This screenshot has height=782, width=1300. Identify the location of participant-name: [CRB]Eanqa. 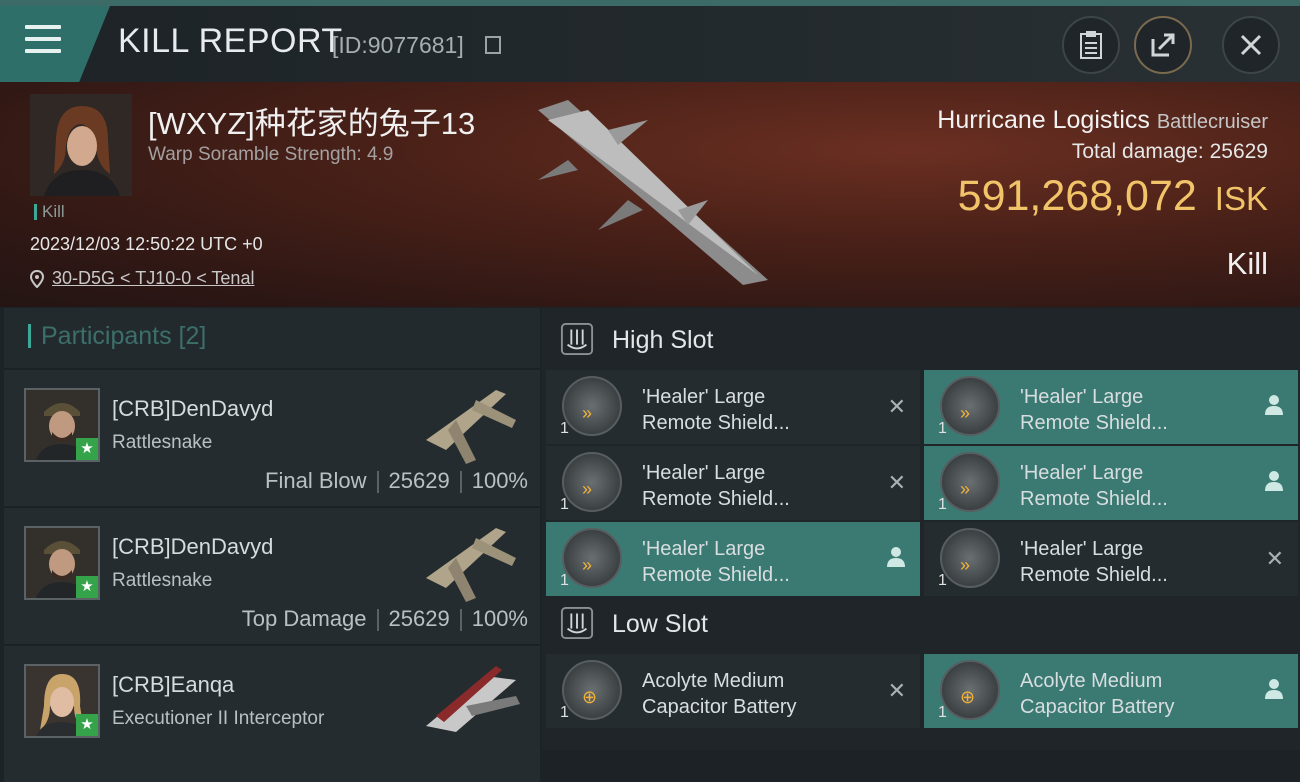
(173, 685).